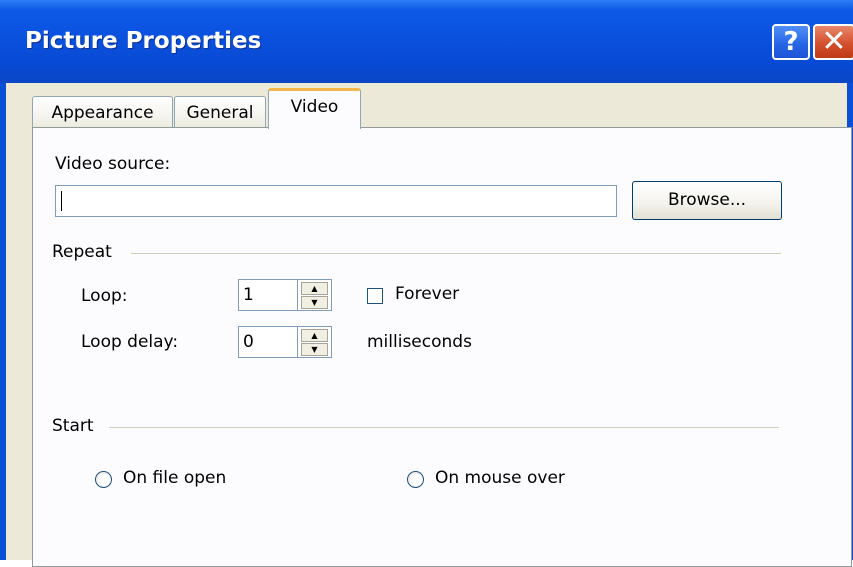 The height and width of the screenshot is (567, 853). Describe the element at coordinates (336, 201) in the screenshot. I see `video-source-input` at that location.